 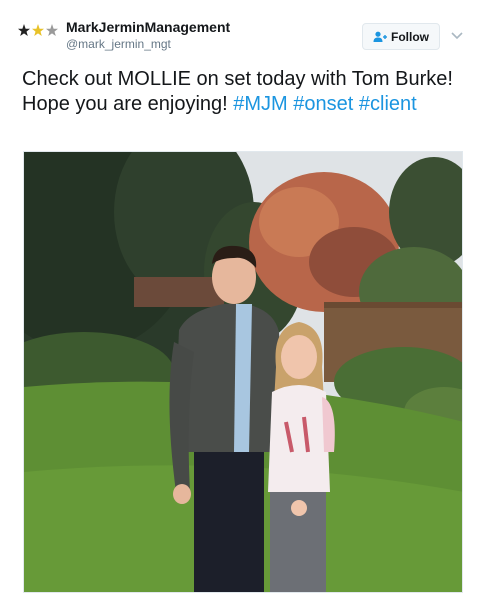 What do you see at coordinates (388, 104) in the screenshot?
I see `hashtag-client: #client` at bounding box center [388, 104].